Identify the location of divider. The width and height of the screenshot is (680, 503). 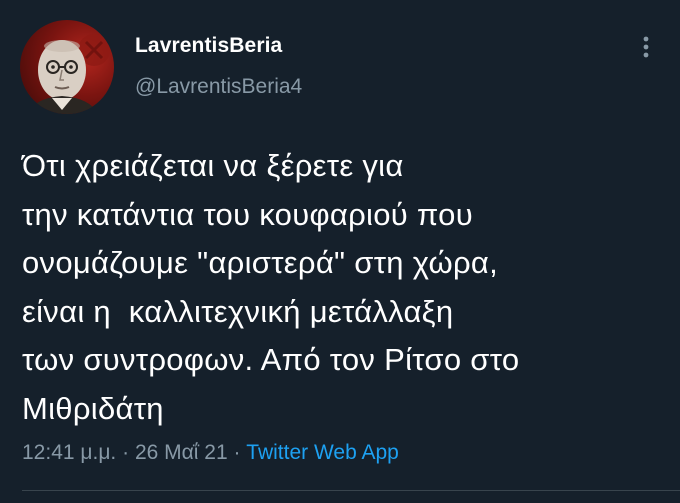
(351, 490).